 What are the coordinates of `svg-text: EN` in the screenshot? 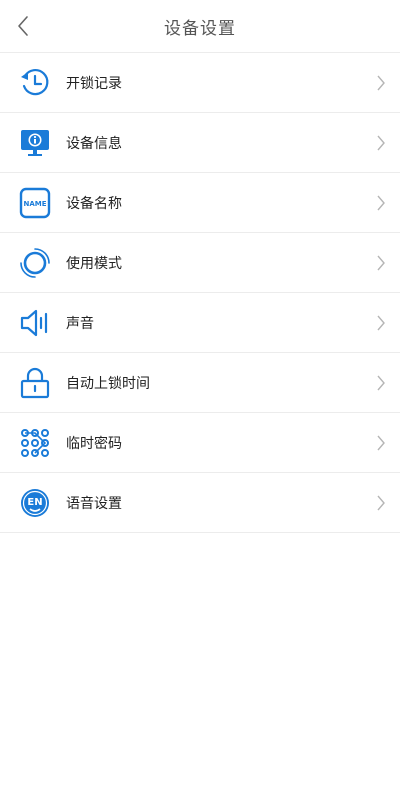 It's located at (34, 502).